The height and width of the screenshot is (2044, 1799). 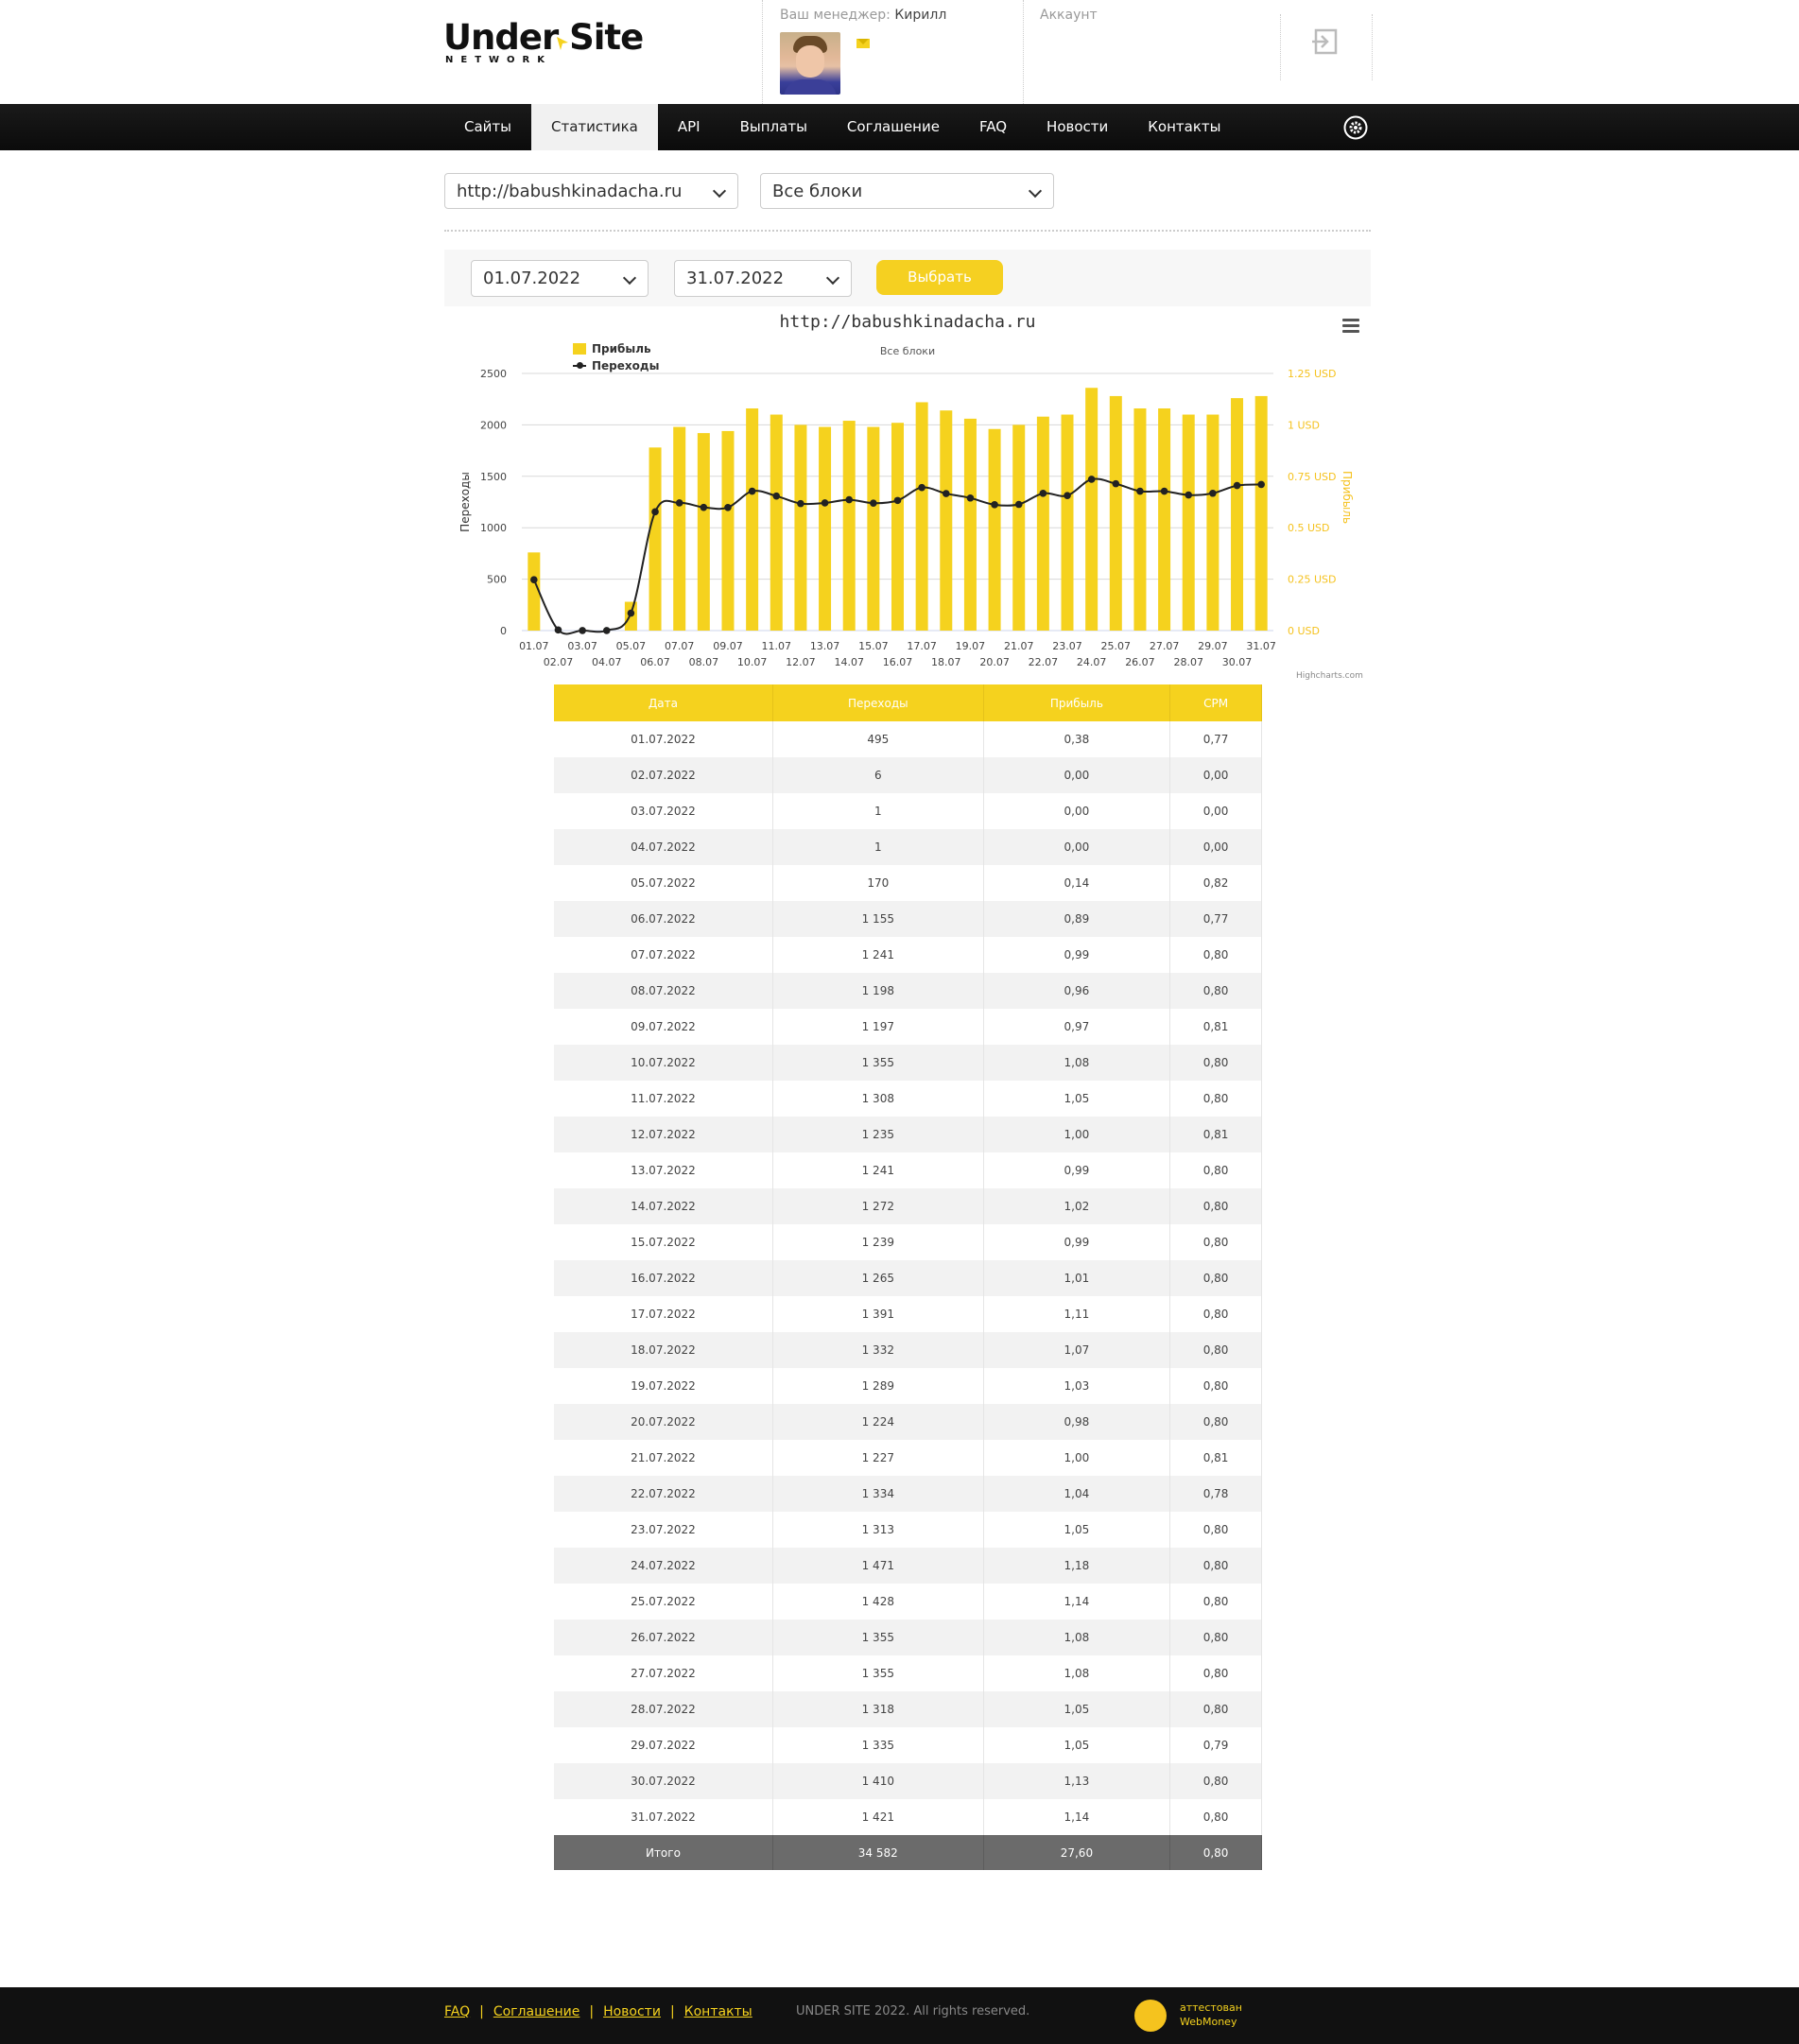 What do you see at coordinates (908, 919) in the screenshot?
I see `table-row: 06.07.2022 1 155 0,89 0,77` at bounding box center [908, 919].